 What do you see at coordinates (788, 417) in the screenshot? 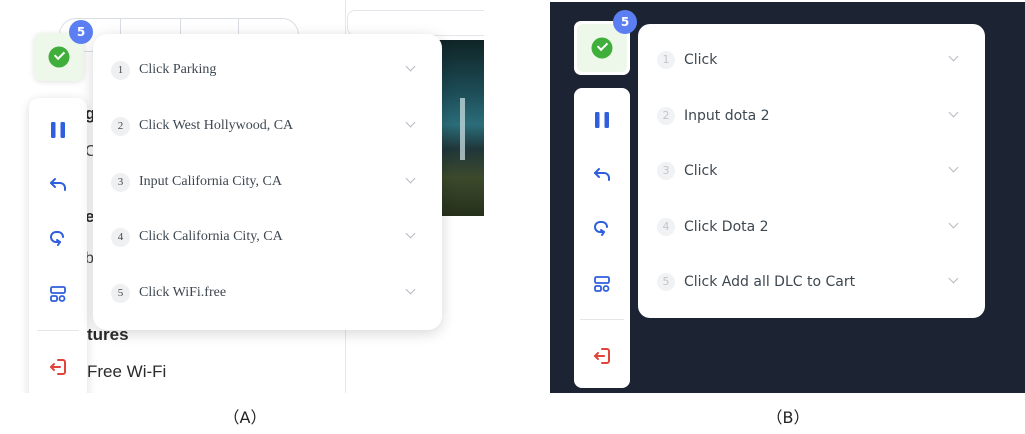
I see `caption-b: （B）` at bounding box center [788, 417].